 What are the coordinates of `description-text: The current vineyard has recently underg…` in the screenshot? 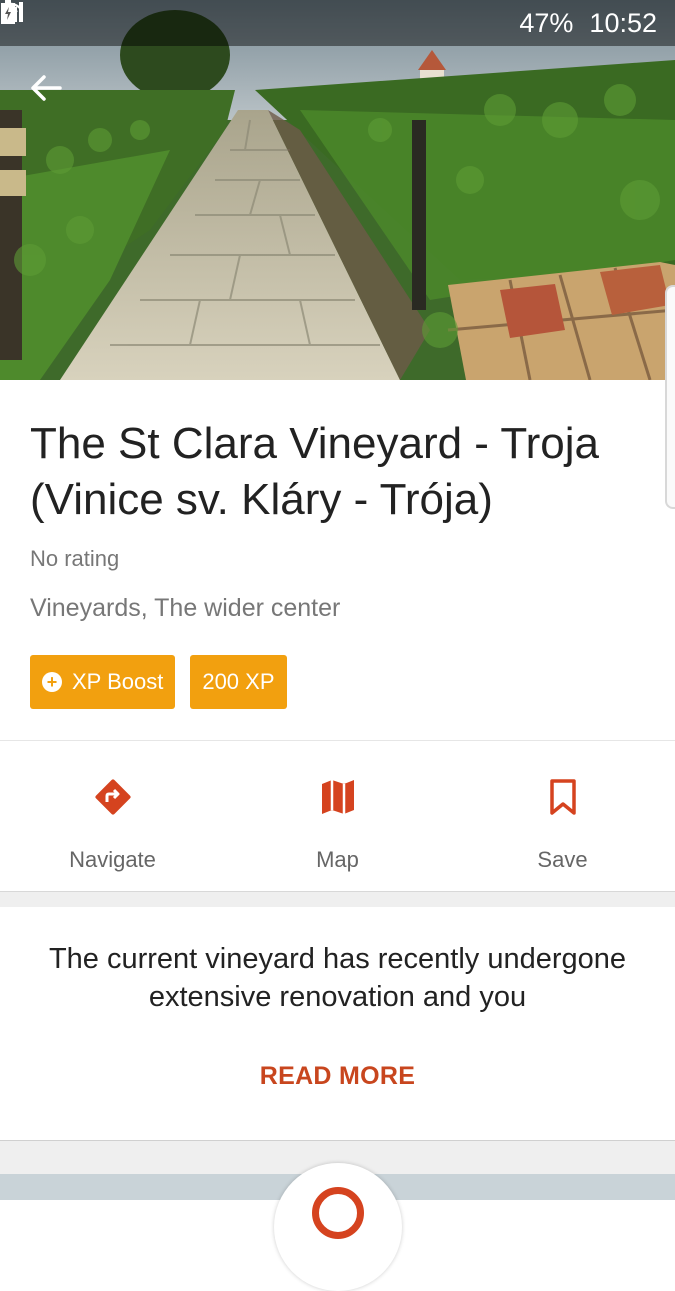 It's located at (337, 978).